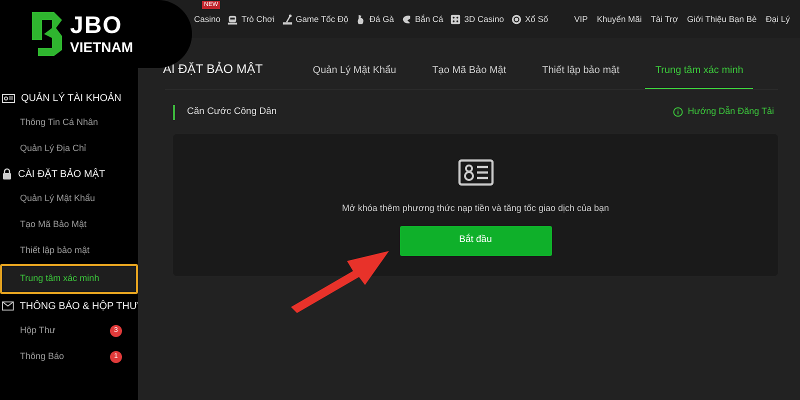  What do you see at coordinates (456, 19) in the screenshot?
I see `dice-icon` at bounding box center [456, 19].